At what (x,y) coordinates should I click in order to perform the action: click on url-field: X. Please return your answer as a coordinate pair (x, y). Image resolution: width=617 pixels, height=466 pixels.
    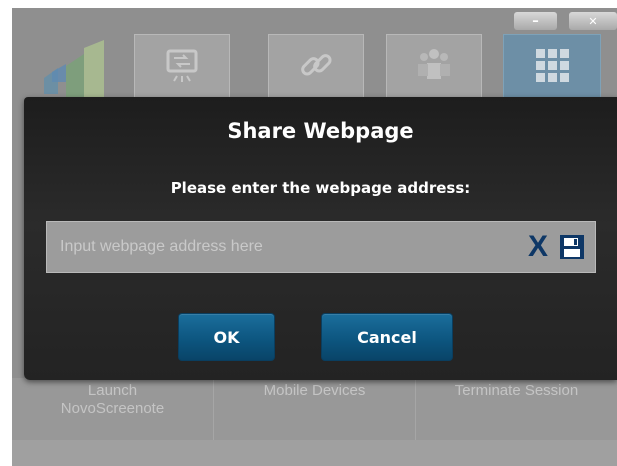
    Looking at the image, I should click on (321, 247).